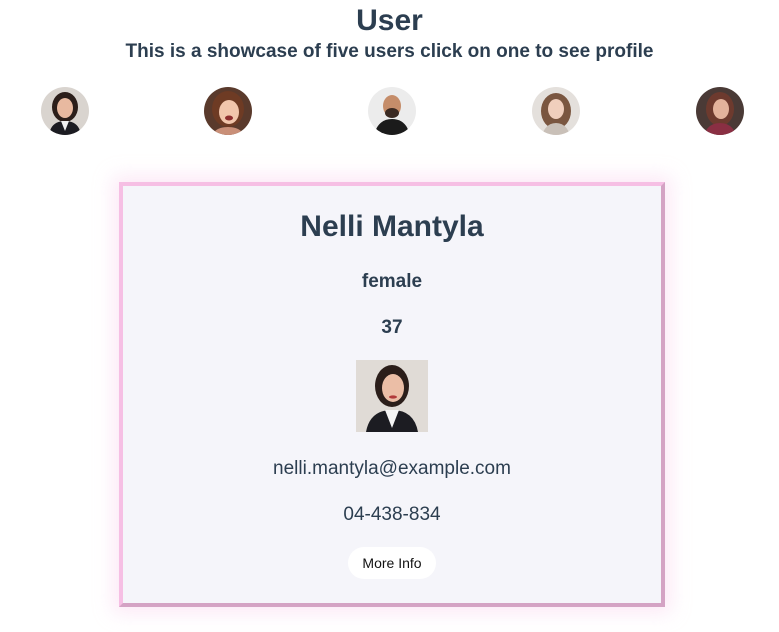  What do you see at coordinates (392, 563) in the screenshot?
I see `more-info-button: More Info` at bounding box center [392, 563].